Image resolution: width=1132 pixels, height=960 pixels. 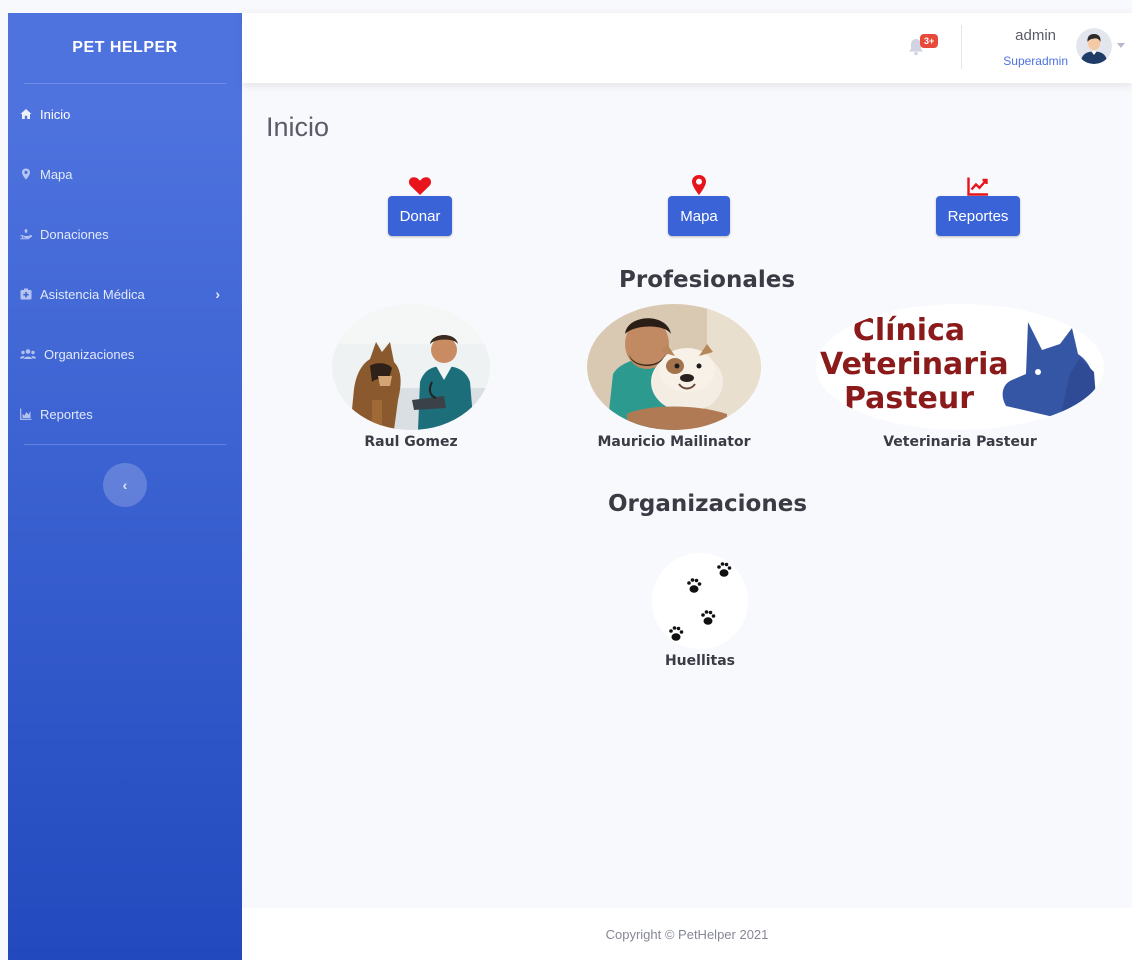 I want to click on sidebar-item-label: Mapa, so click(x=56, y=174).